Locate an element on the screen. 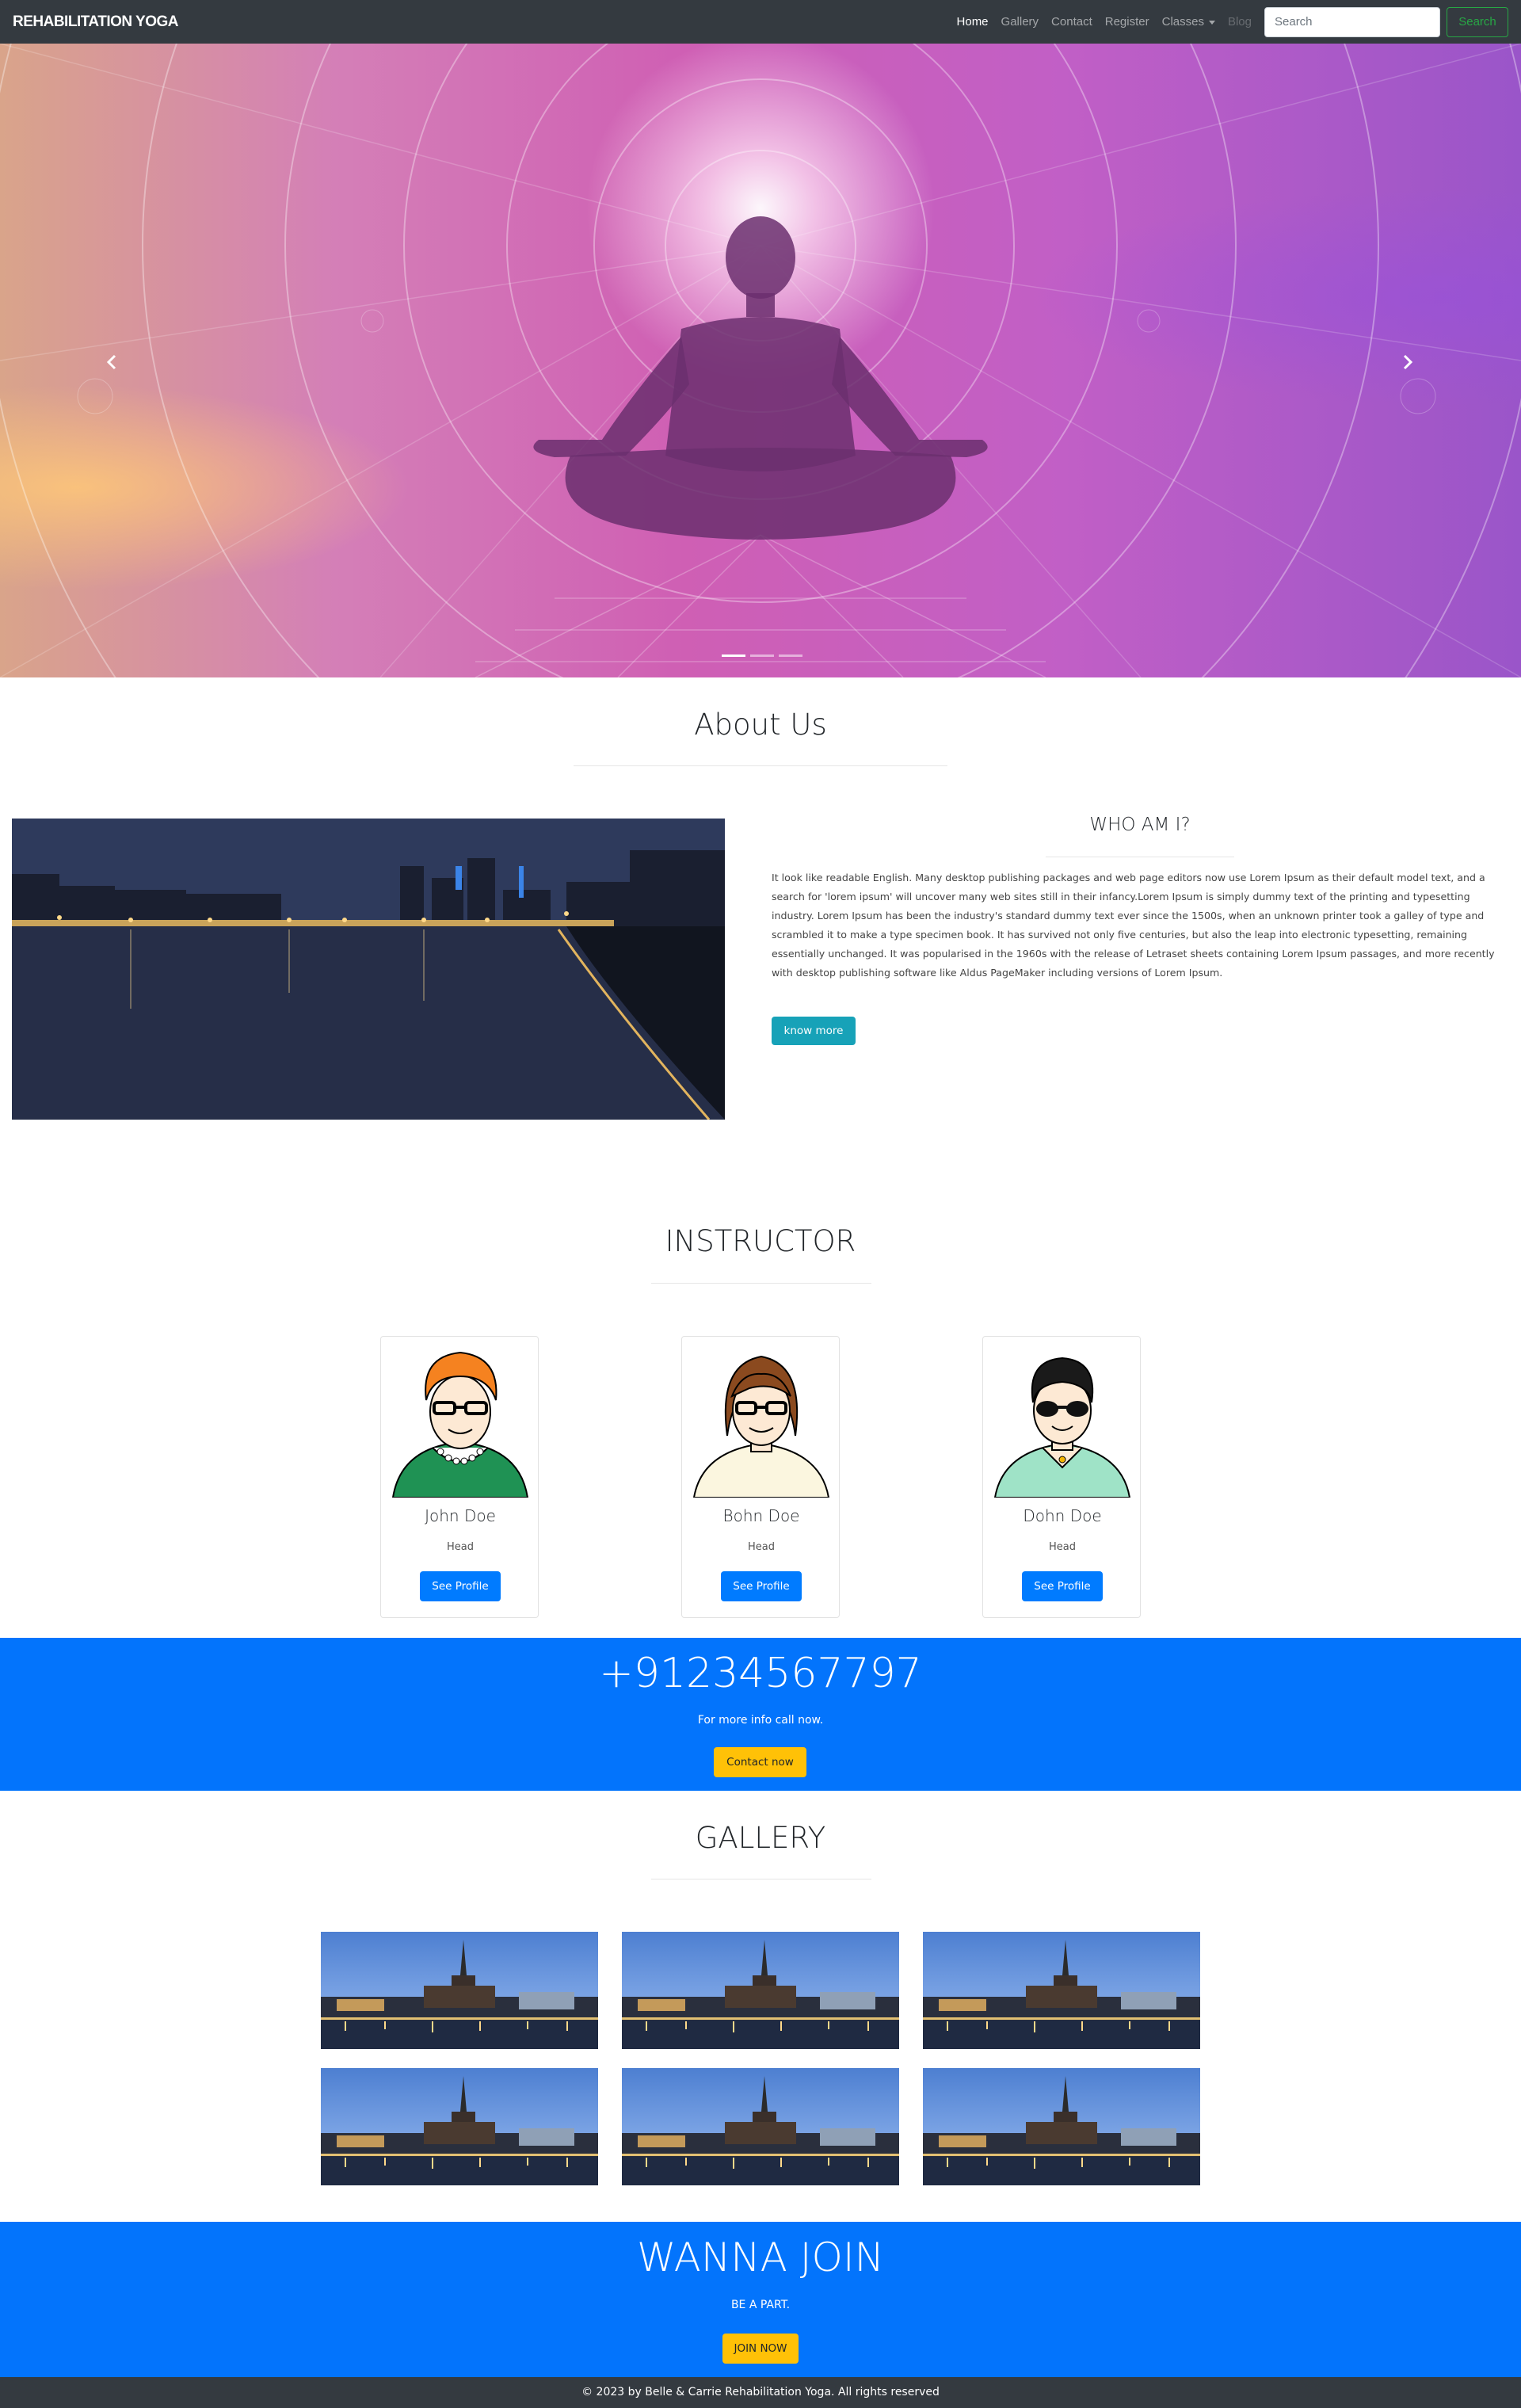 This screenshot has height=2408, width=1521. carousel-indicators is located at coordinates (762, 655).